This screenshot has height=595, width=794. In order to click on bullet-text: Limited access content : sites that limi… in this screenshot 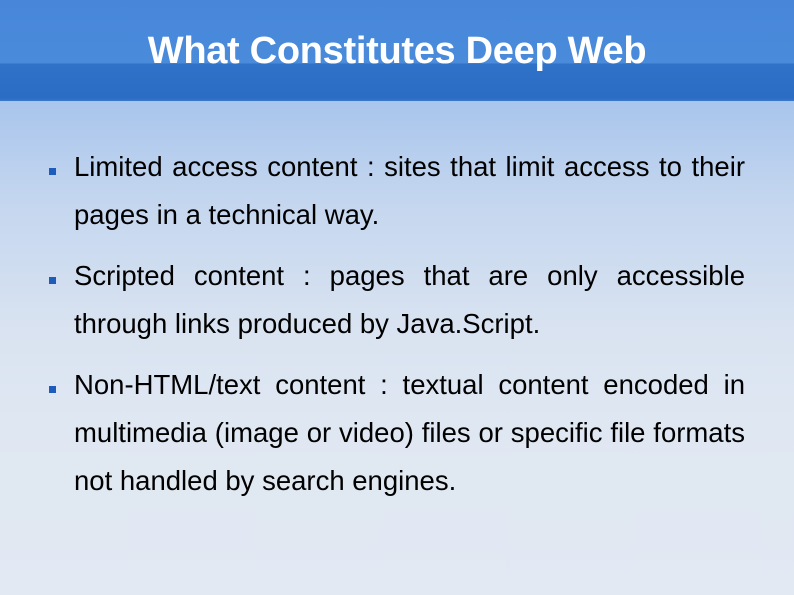, I will do `click(409, 190)`.